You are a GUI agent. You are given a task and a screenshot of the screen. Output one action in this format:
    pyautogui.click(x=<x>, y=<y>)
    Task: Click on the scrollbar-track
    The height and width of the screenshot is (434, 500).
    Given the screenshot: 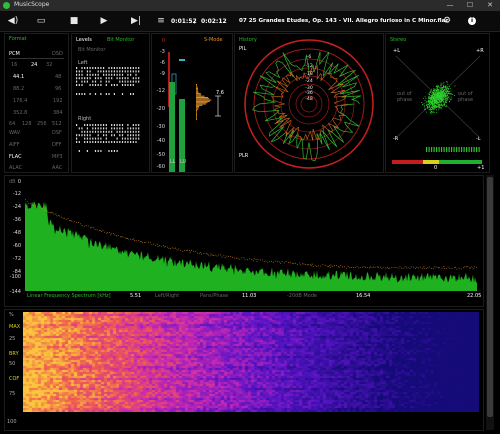 What is the action you would take?
    pyautogui.click(x=490, y=302)
    